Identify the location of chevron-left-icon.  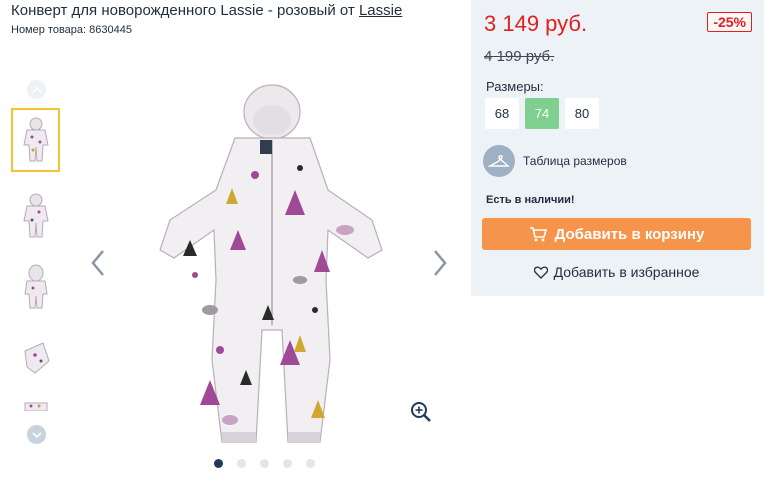
(98, 263).